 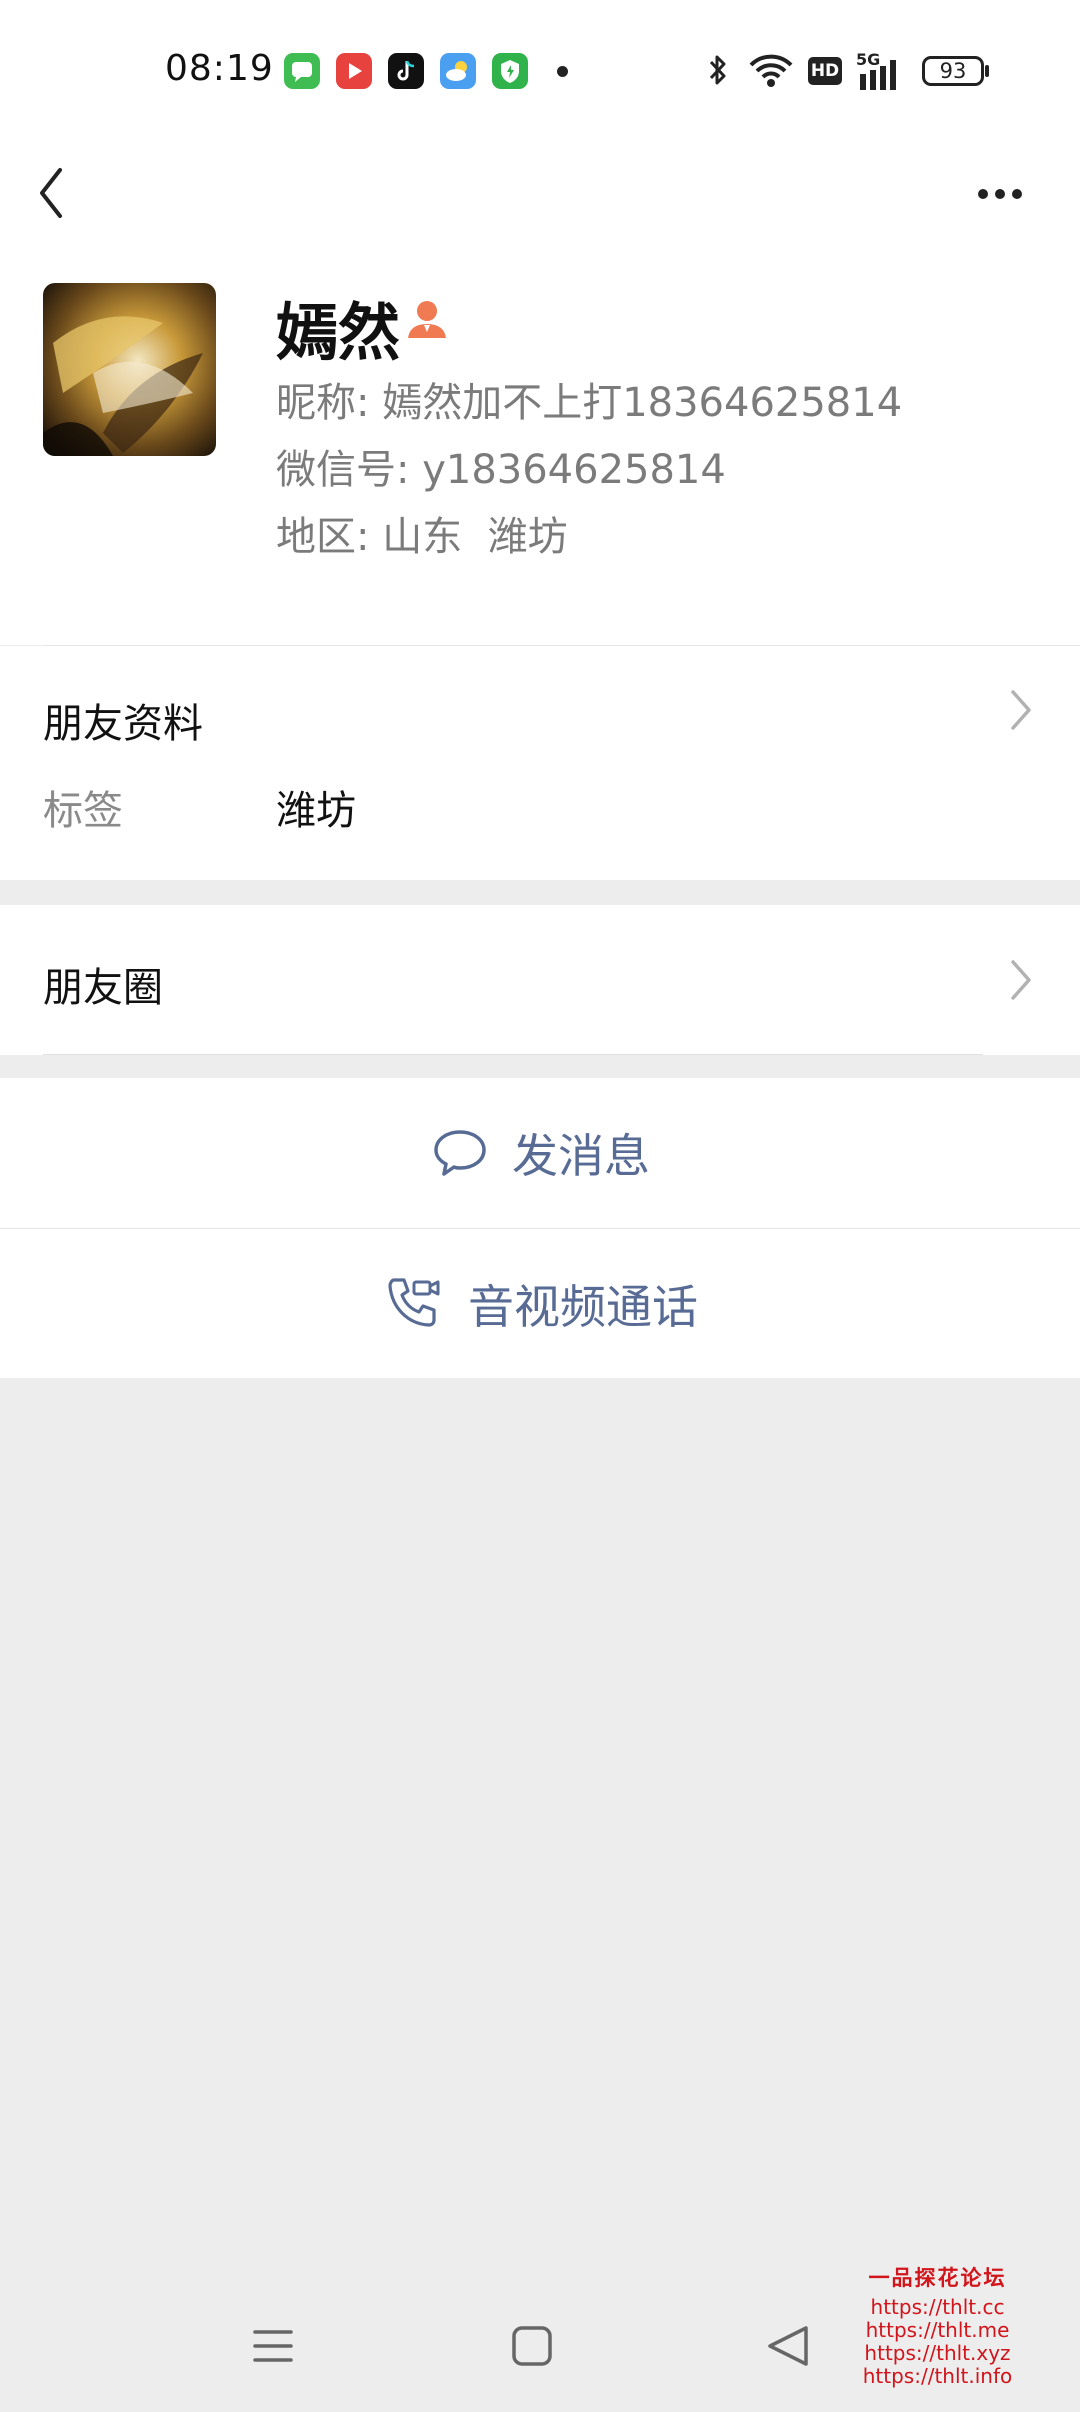 What do you see at coordinates (103, 988) in the screenshot?
I see `moments-title: 朋友圈` at bounding box center [103, 988].